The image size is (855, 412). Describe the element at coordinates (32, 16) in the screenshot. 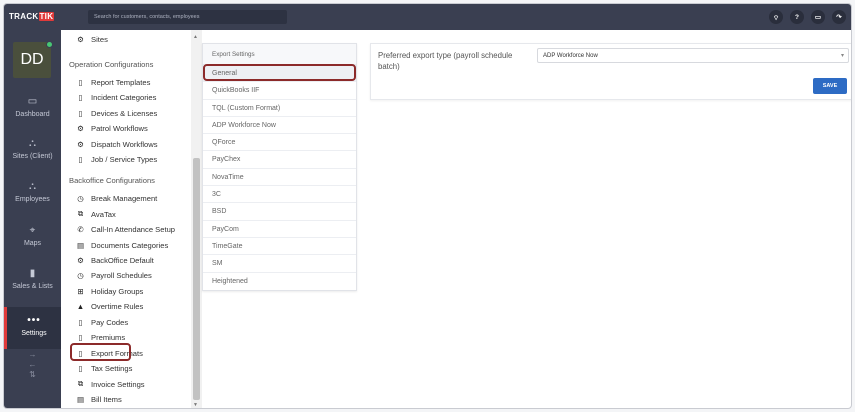

I see `tracktik-logo: TRACKTIK` at that location.